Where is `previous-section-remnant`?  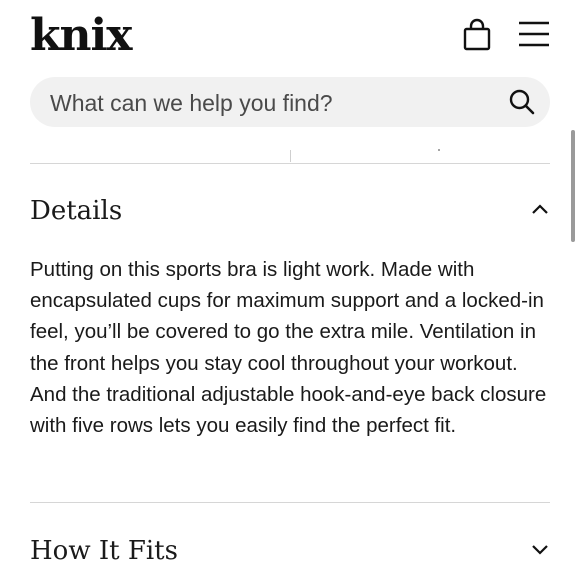
previous-section-remnant is located at coordinates (290, 156).